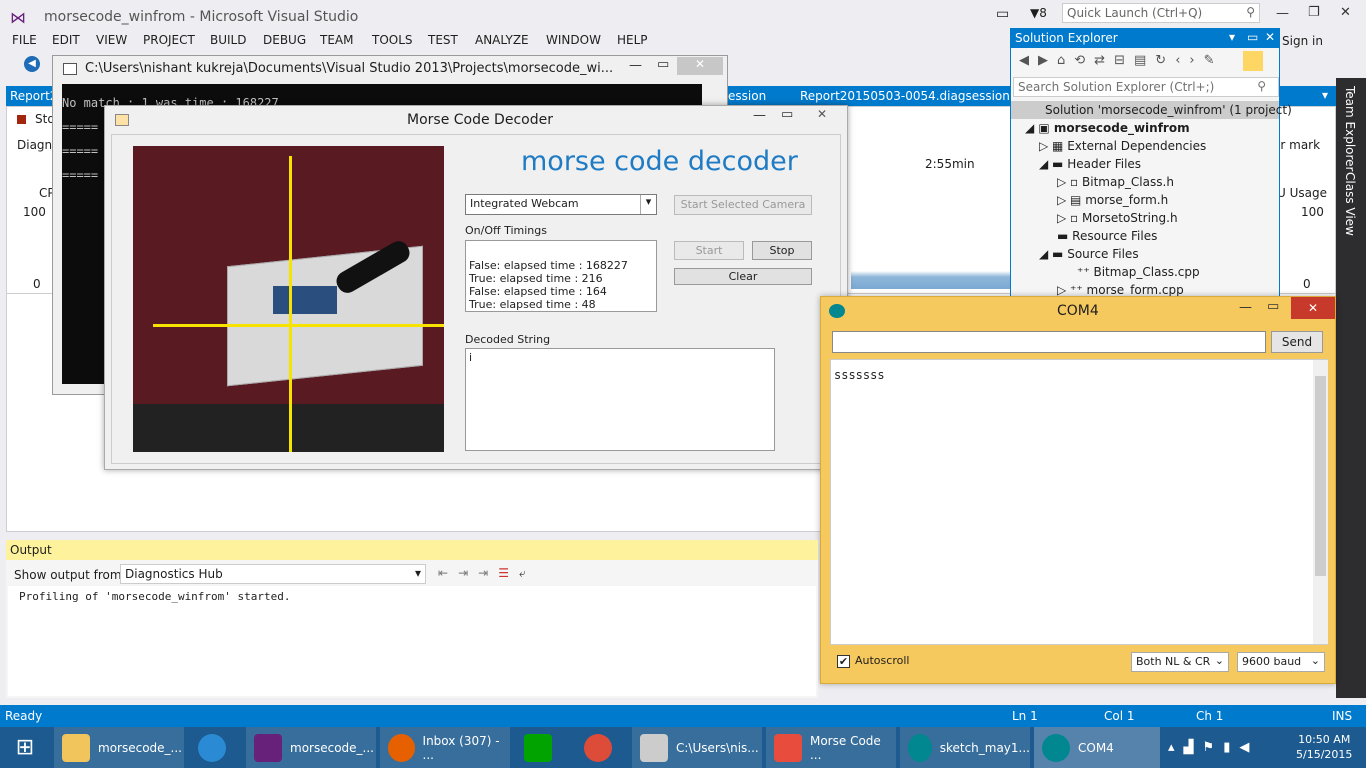 This screenshot has height=768, width=1366. What do you see at coordinates (1273, 306) in the screenshot?
I see `serial-maximize-button: ▭` at bounding box center [1273, 306].